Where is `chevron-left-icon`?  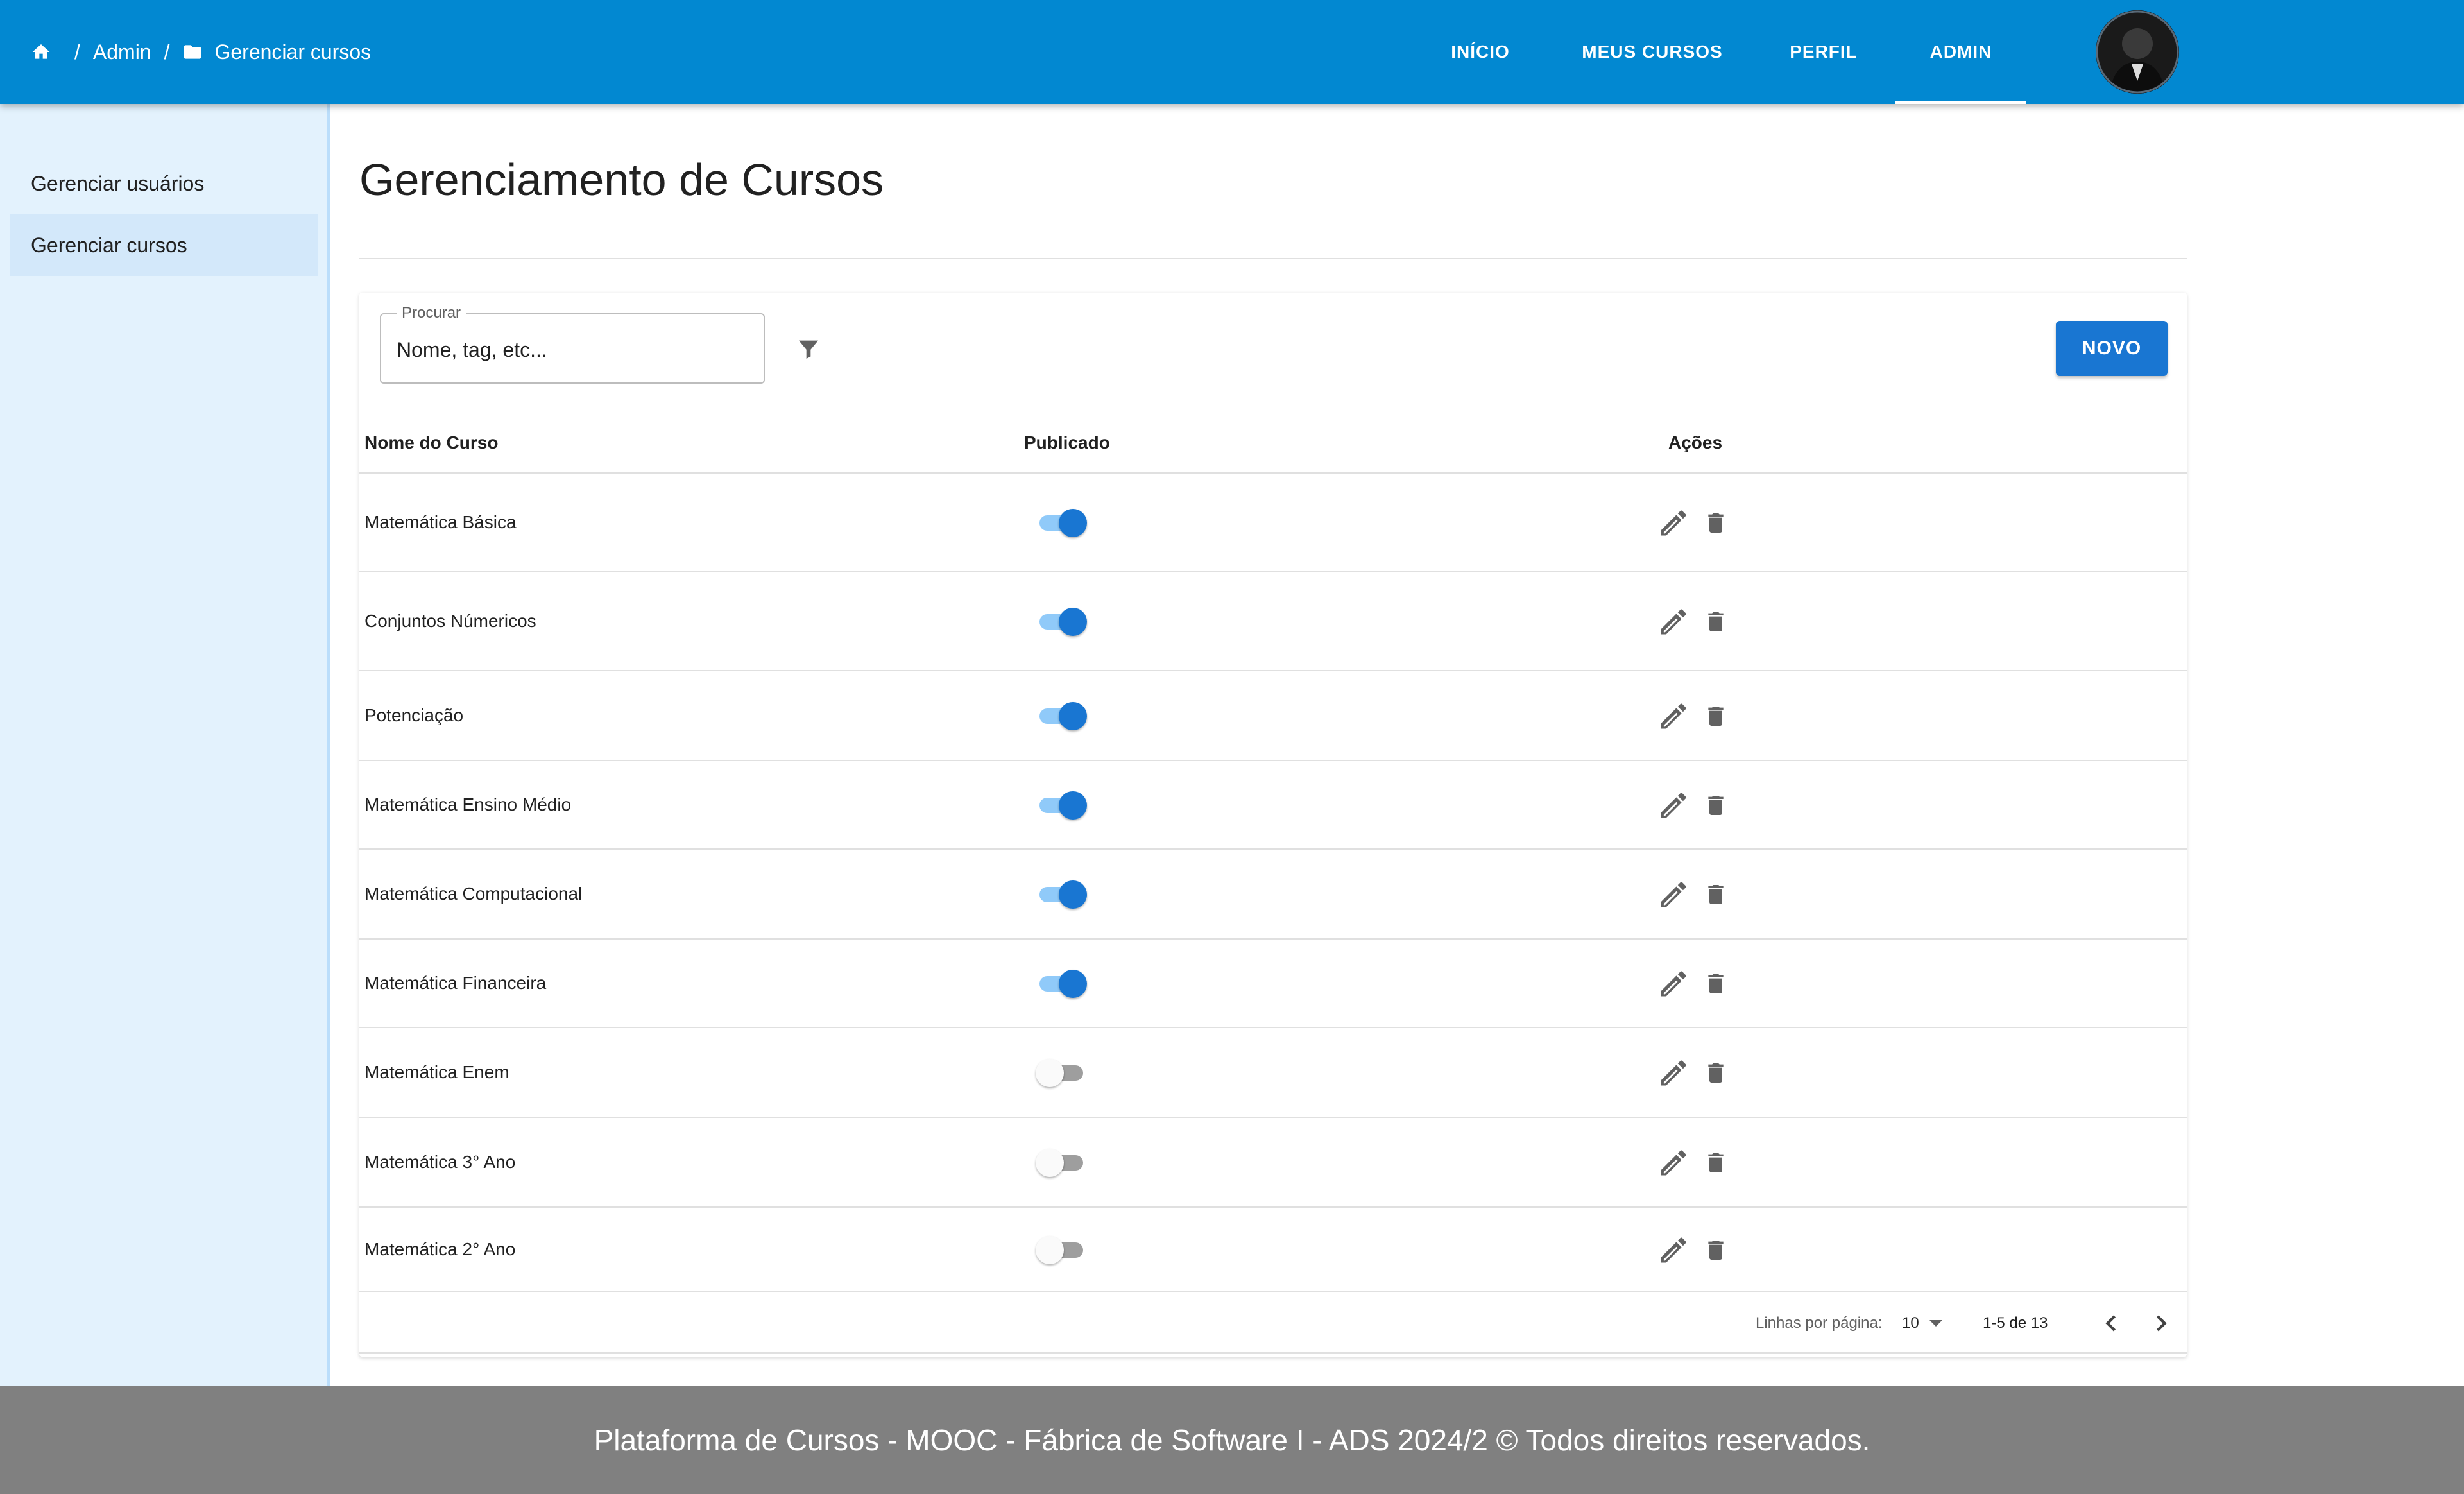
chevron-left-icon is located at coordinates (2111, 1323).